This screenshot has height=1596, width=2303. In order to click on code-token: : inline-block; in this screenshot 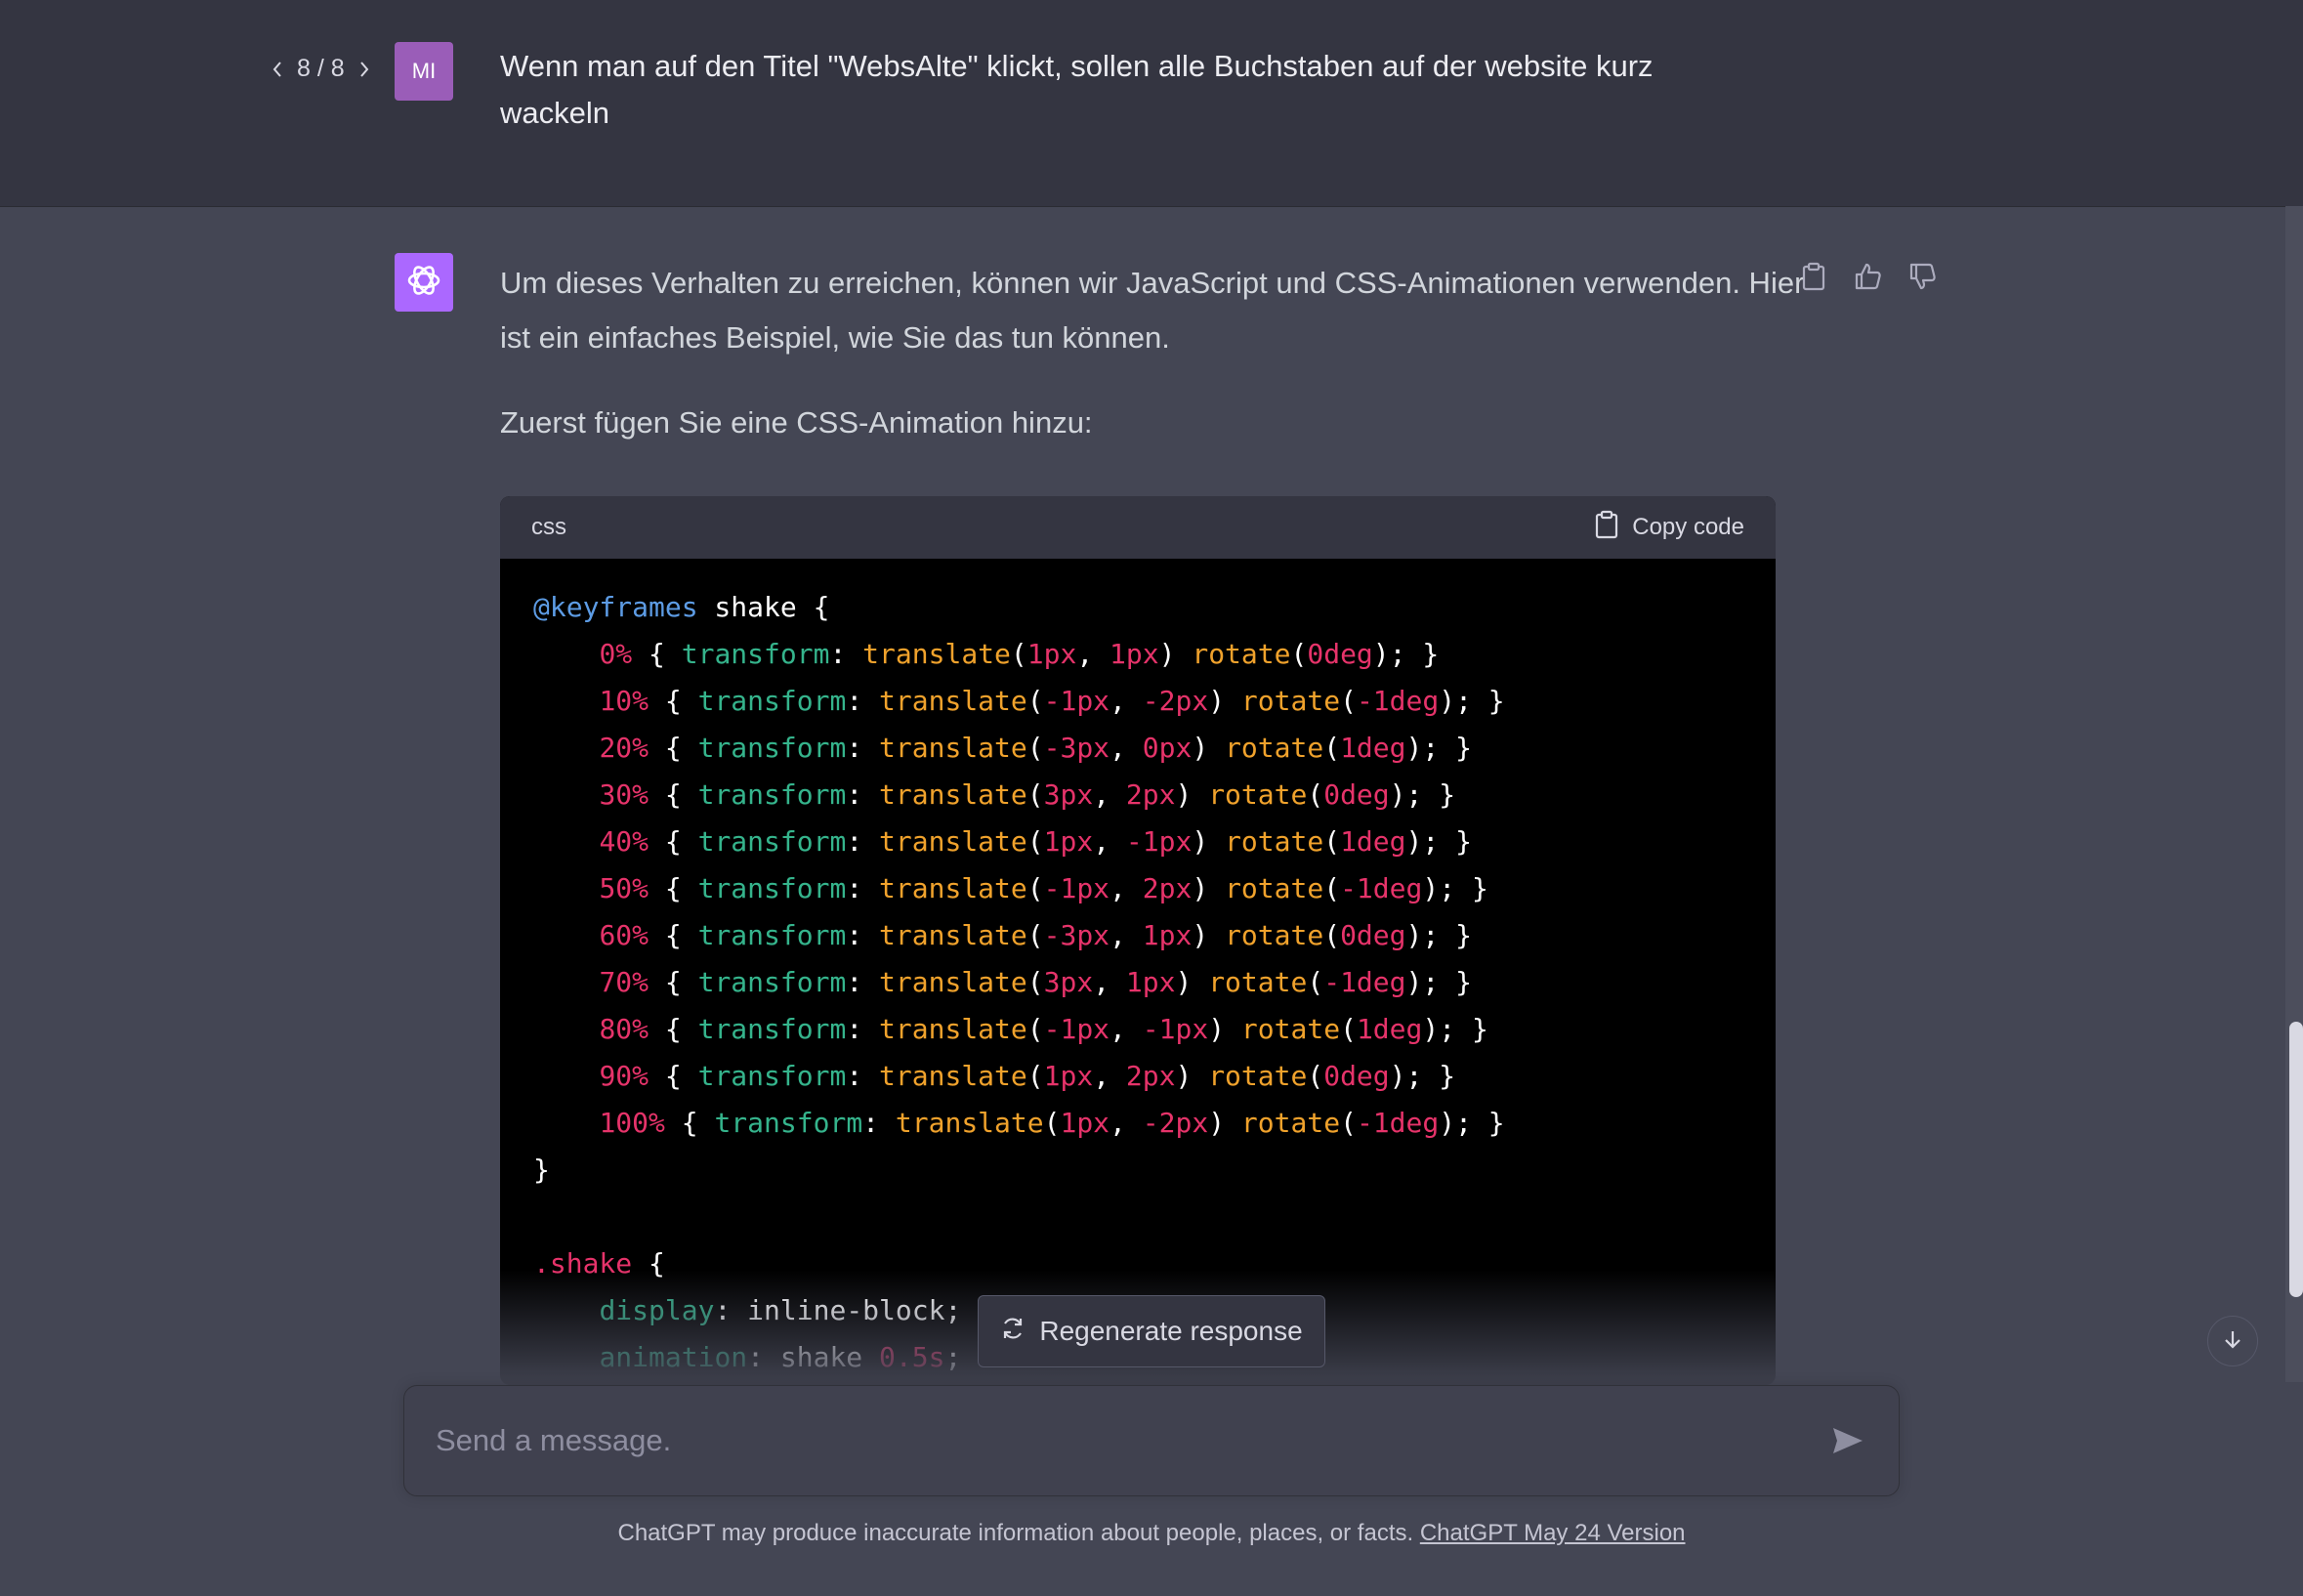, I will do `click(838, 1310)`.